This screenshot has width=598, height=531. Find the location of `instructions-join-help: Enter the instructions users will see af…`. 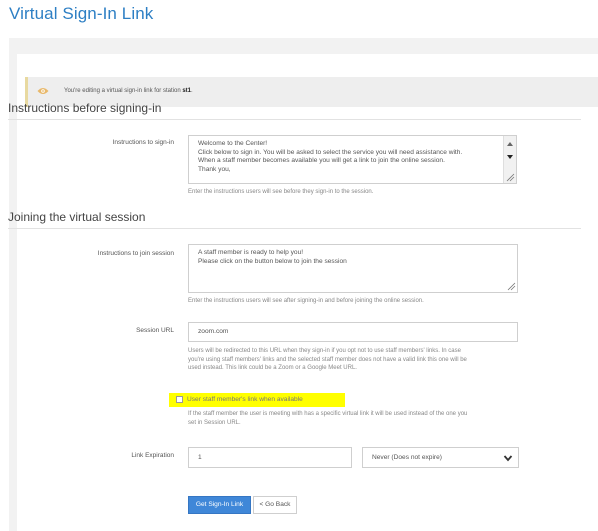

instructions-join-help: Enter the instructions users will see af… is located at coordinates (306, 301).